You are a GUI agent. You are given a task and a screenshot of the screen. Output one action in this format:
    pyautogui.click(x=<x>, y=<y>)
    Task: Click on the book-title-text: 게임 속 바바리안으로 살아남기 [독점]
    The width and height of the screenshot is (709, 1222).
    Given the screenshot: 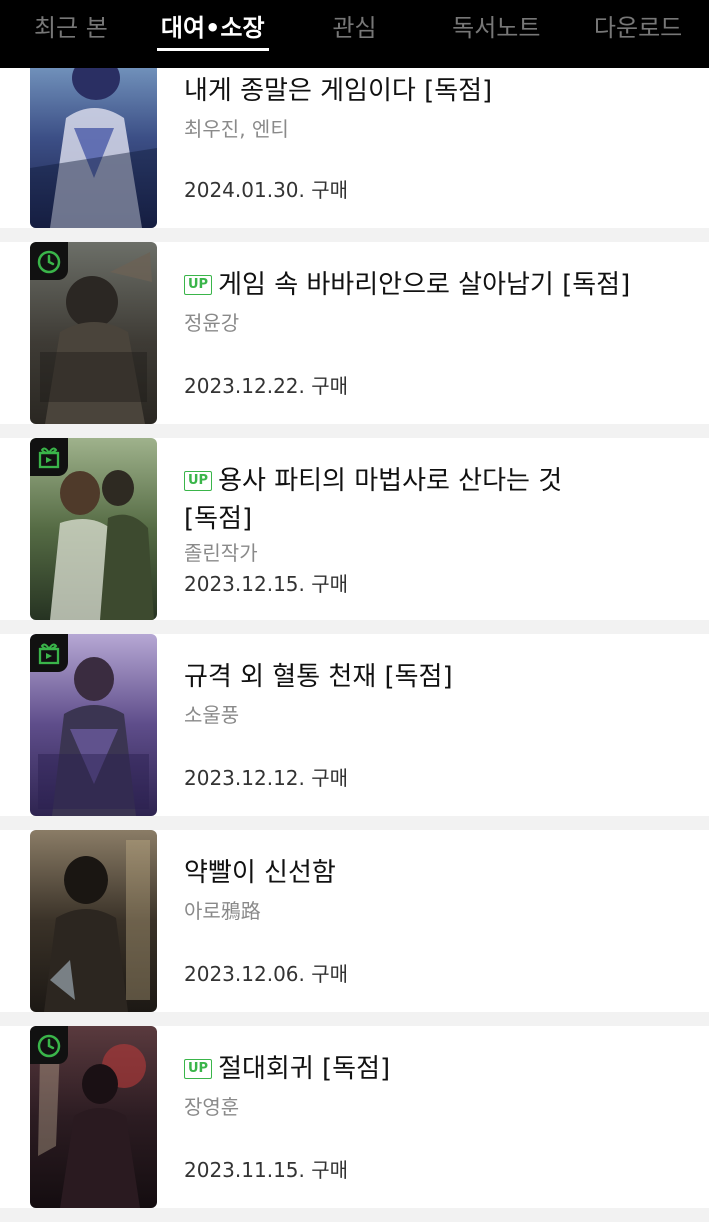 What is the action you would take?
    pyautogui.click(x=424, y=285)
    